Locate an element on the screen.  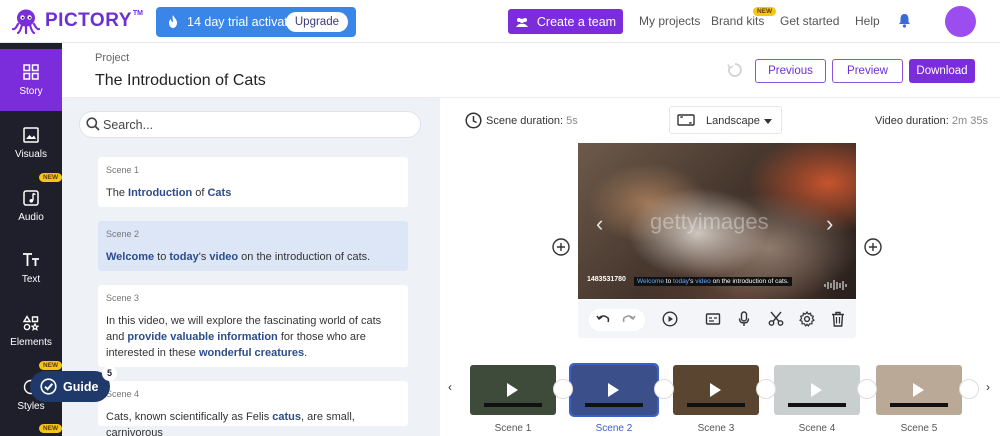
trash-icon is located at coordinates (838, 319).